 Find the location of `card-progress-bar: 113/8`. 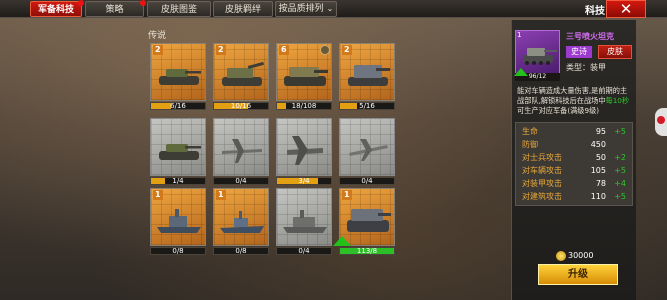

card-progress-bar: 113/8 is located at coordinates (367, 251).